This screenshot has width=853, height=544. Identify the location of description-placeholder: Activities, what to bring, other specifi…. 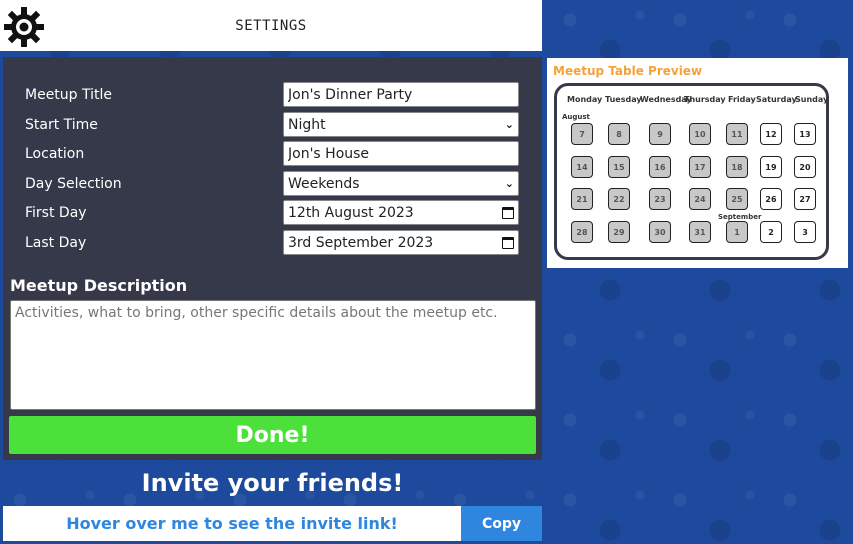
(256, 313).